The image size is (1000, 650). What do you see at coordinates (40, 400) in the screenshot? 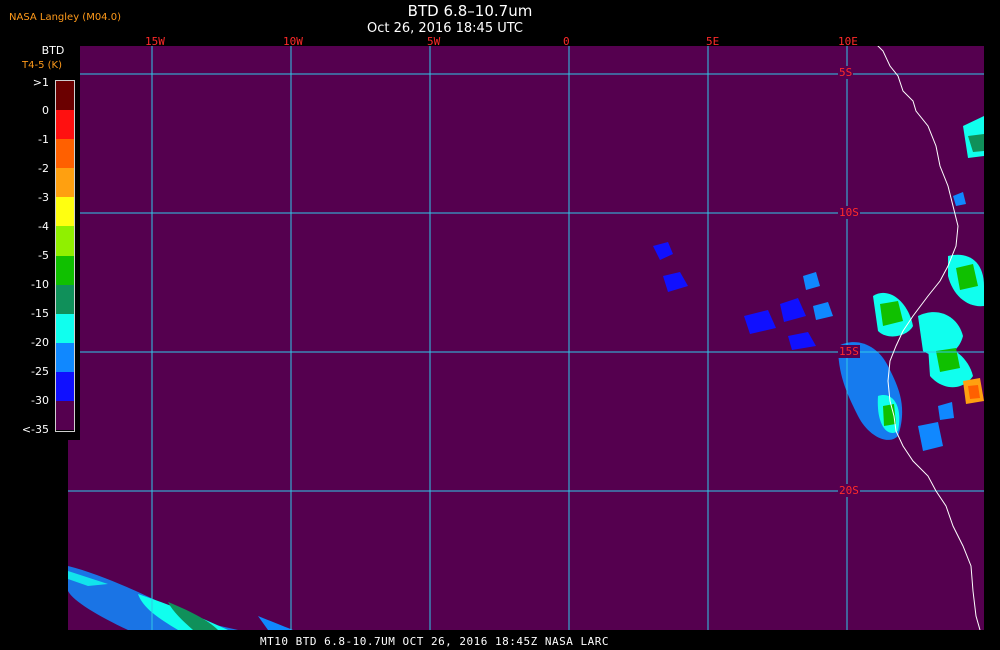
I see `scale-label: -30` at bounding box center [40, 400].